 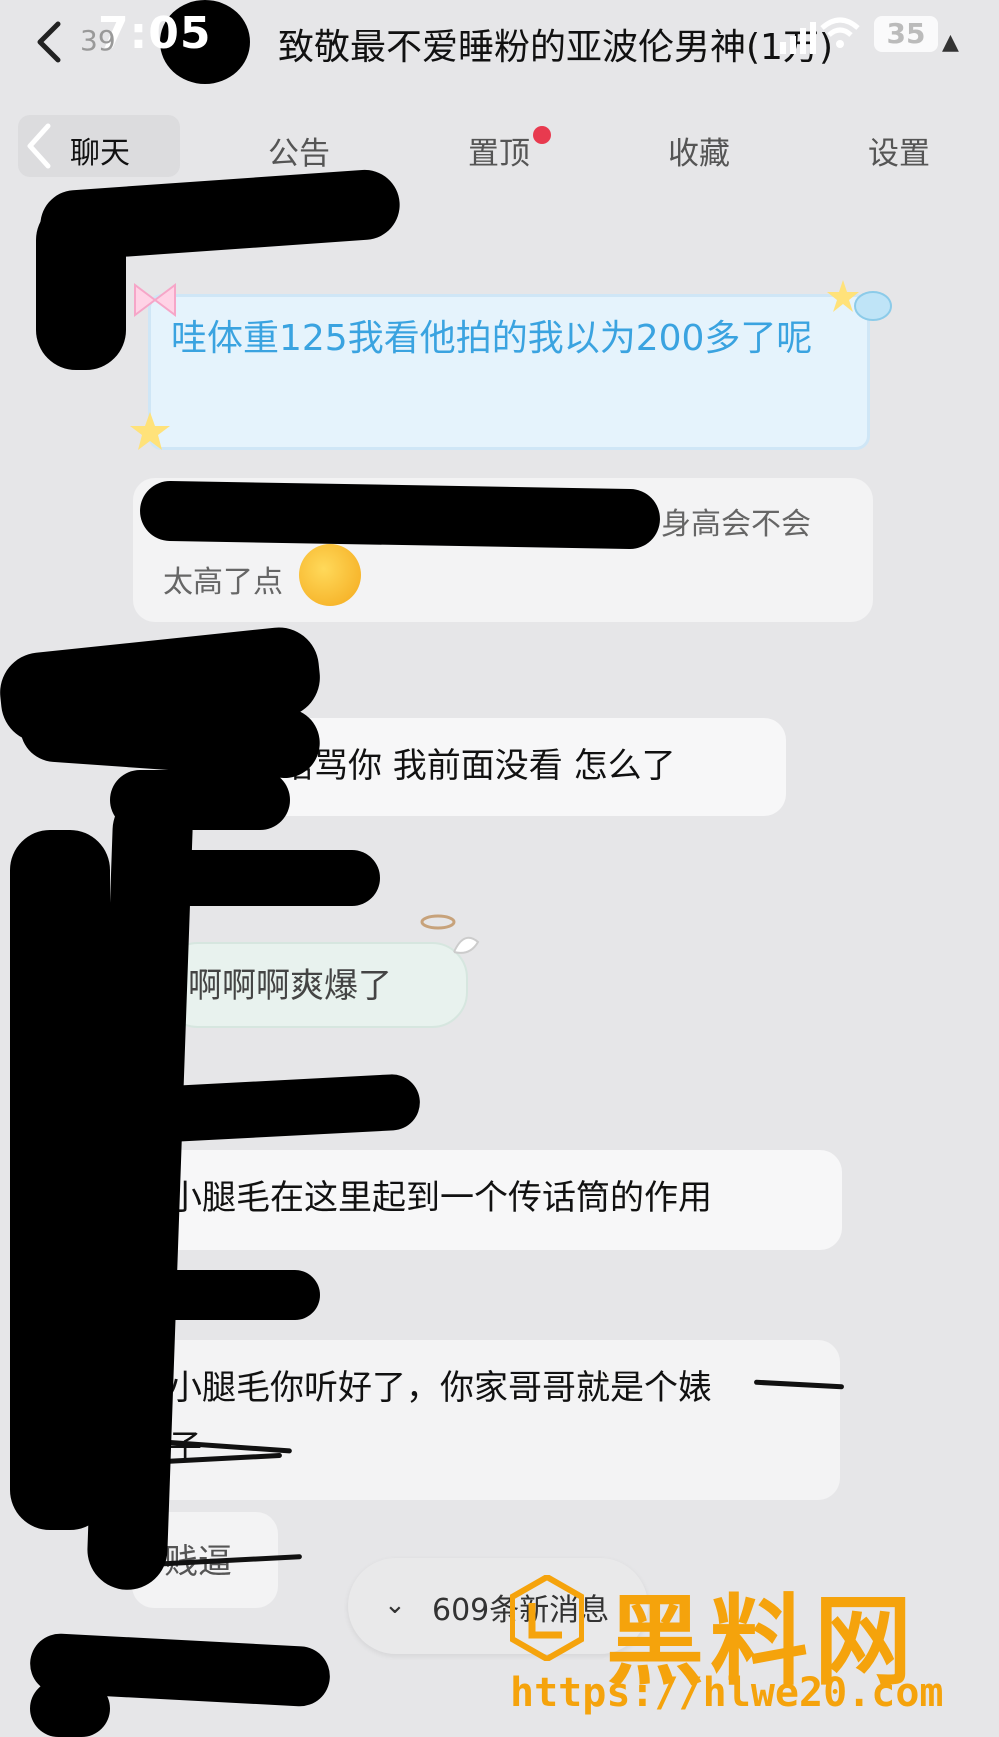 What do you see at coordinates (185, 1448) in the screenshot?
I see `message-6-text-line2: 子` at bounding box center [185, 1448].